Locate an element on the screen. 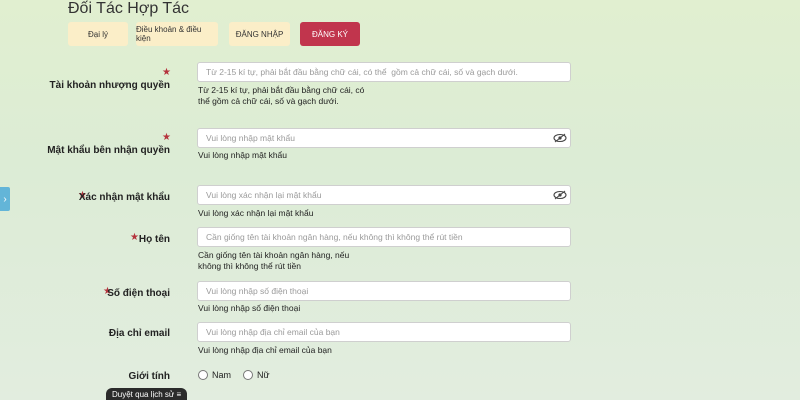 The width and height of the screenshot is (800, 400). gender-female-label: Nữ is located at coordinates (263, 375).